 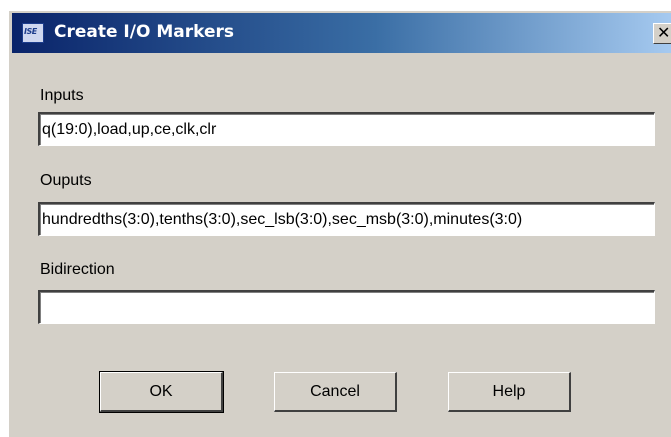 What do you see at coordinates (341, 33) in the screenshot?
I see `title-bar: ISE Create I/O Markers ✕` at bounding box center [341, 33].